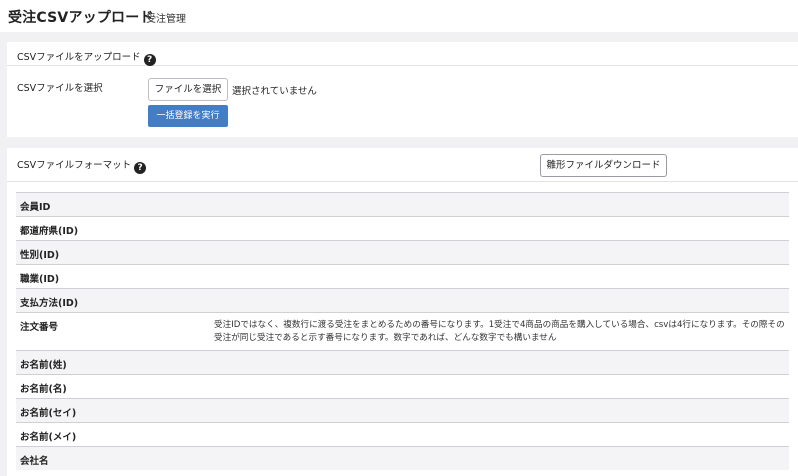 This screenshot has height=476, width=798. What do you see at coordinates (43, 389) in the screenshot?
I see `row-label: お名前(名)` at bounding box center [43, 389].